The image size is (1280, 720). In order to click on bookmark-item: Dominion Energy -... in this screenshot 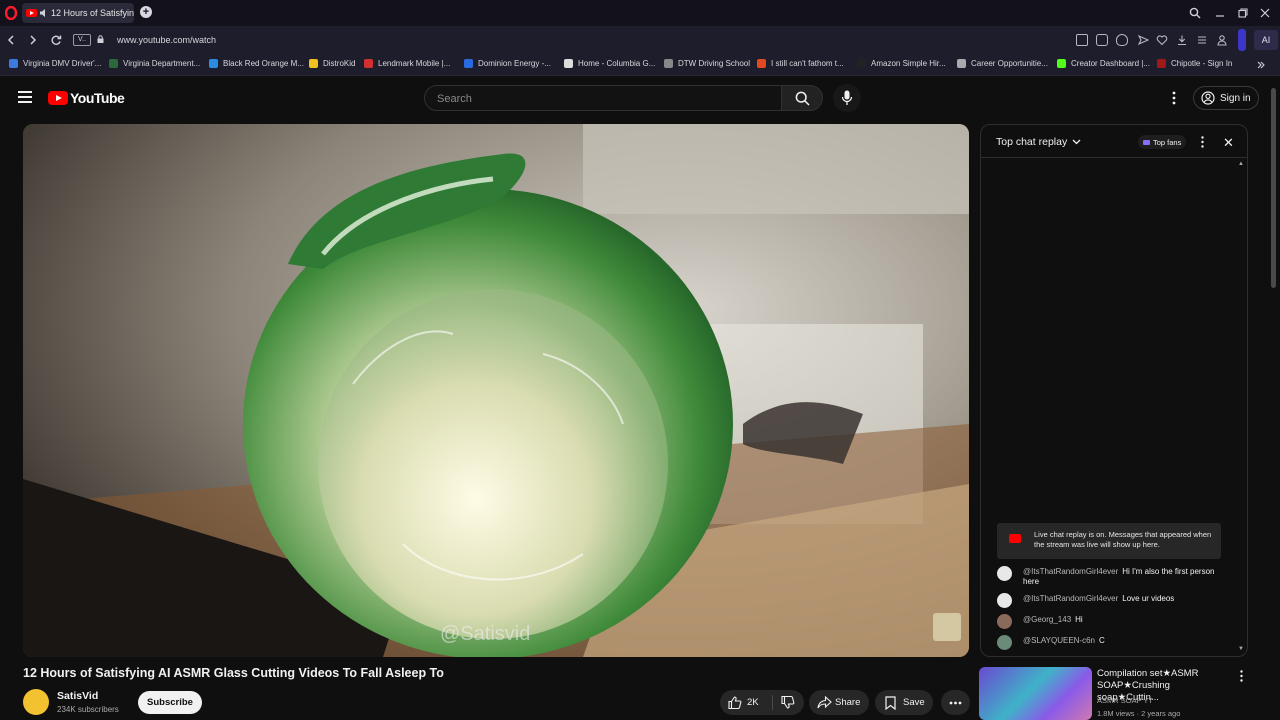, I will do `click(507, 63)`.